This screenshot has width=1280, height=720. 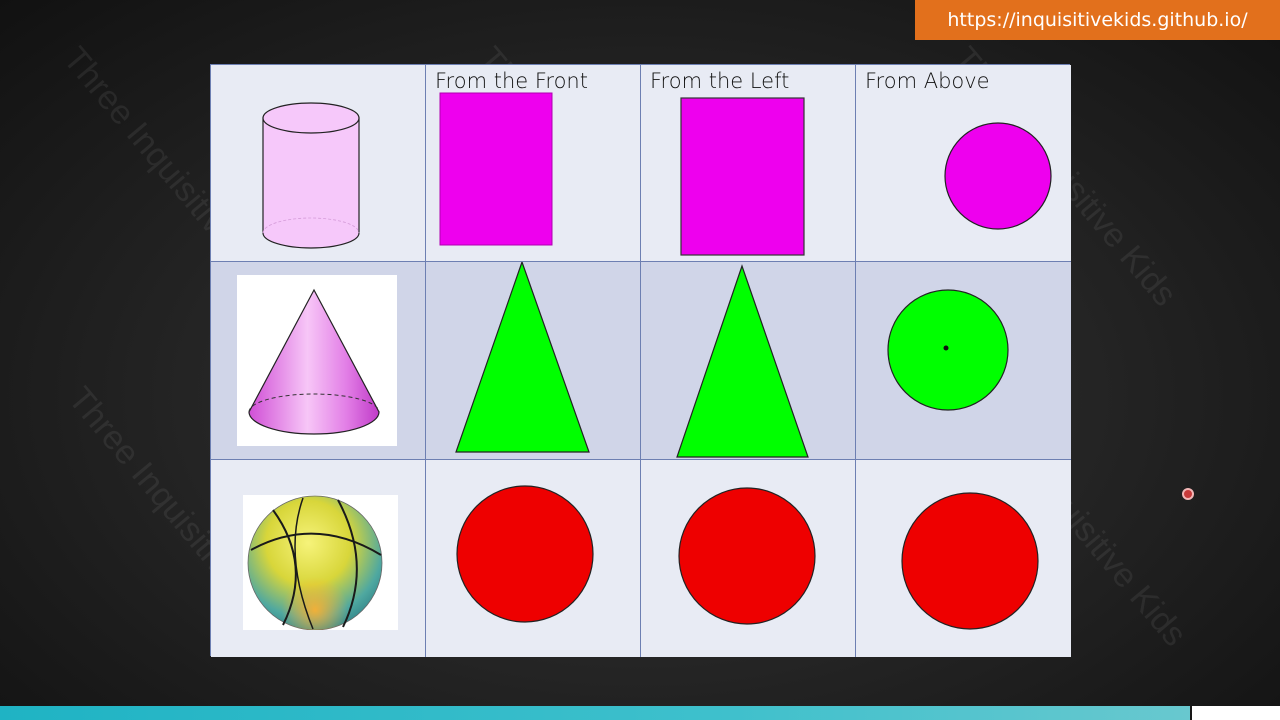 What do you see at coordinates (948, 350) in the screenshot?
I see `circle-with-center-dot-shape` at bounding box center [948, 350].